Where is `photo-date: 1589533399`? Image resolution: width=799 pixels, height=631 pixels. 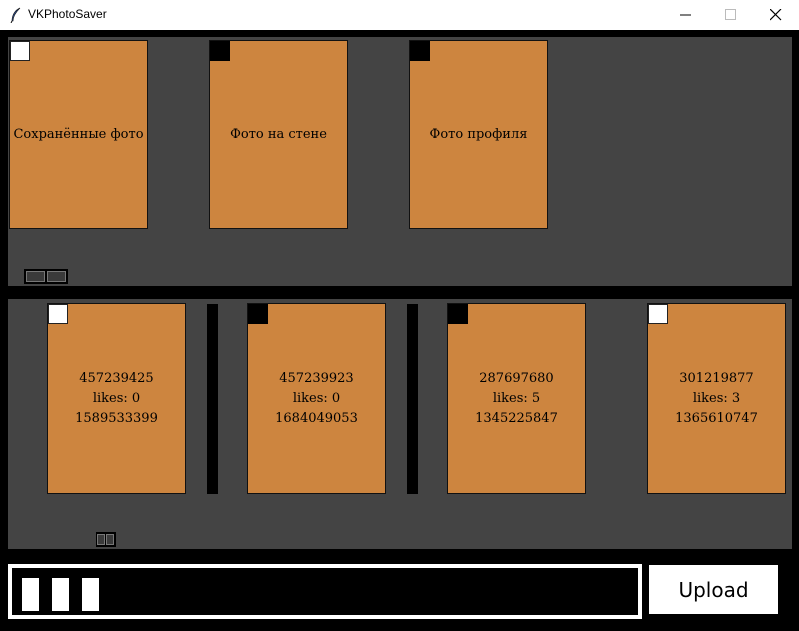 photo-date: 1589533399 is located at coordinates (116, 418).